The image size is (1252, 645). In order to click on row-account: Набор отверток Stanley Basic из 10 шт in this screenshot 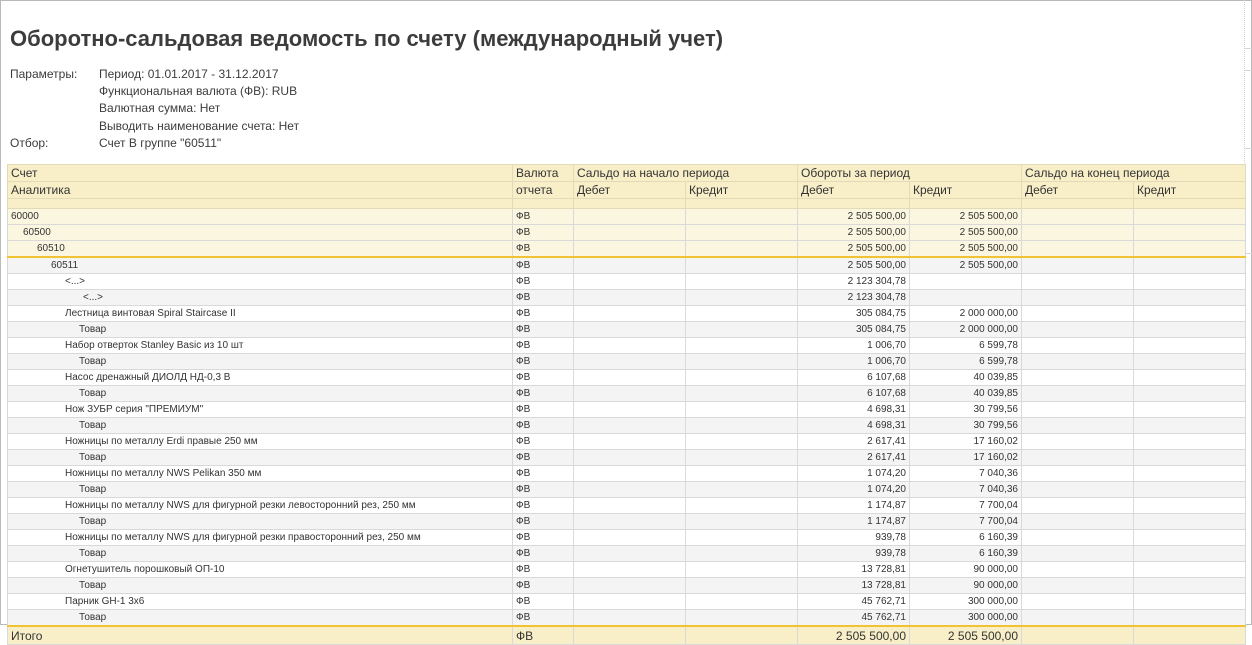, I will do `click(260, 345)`.